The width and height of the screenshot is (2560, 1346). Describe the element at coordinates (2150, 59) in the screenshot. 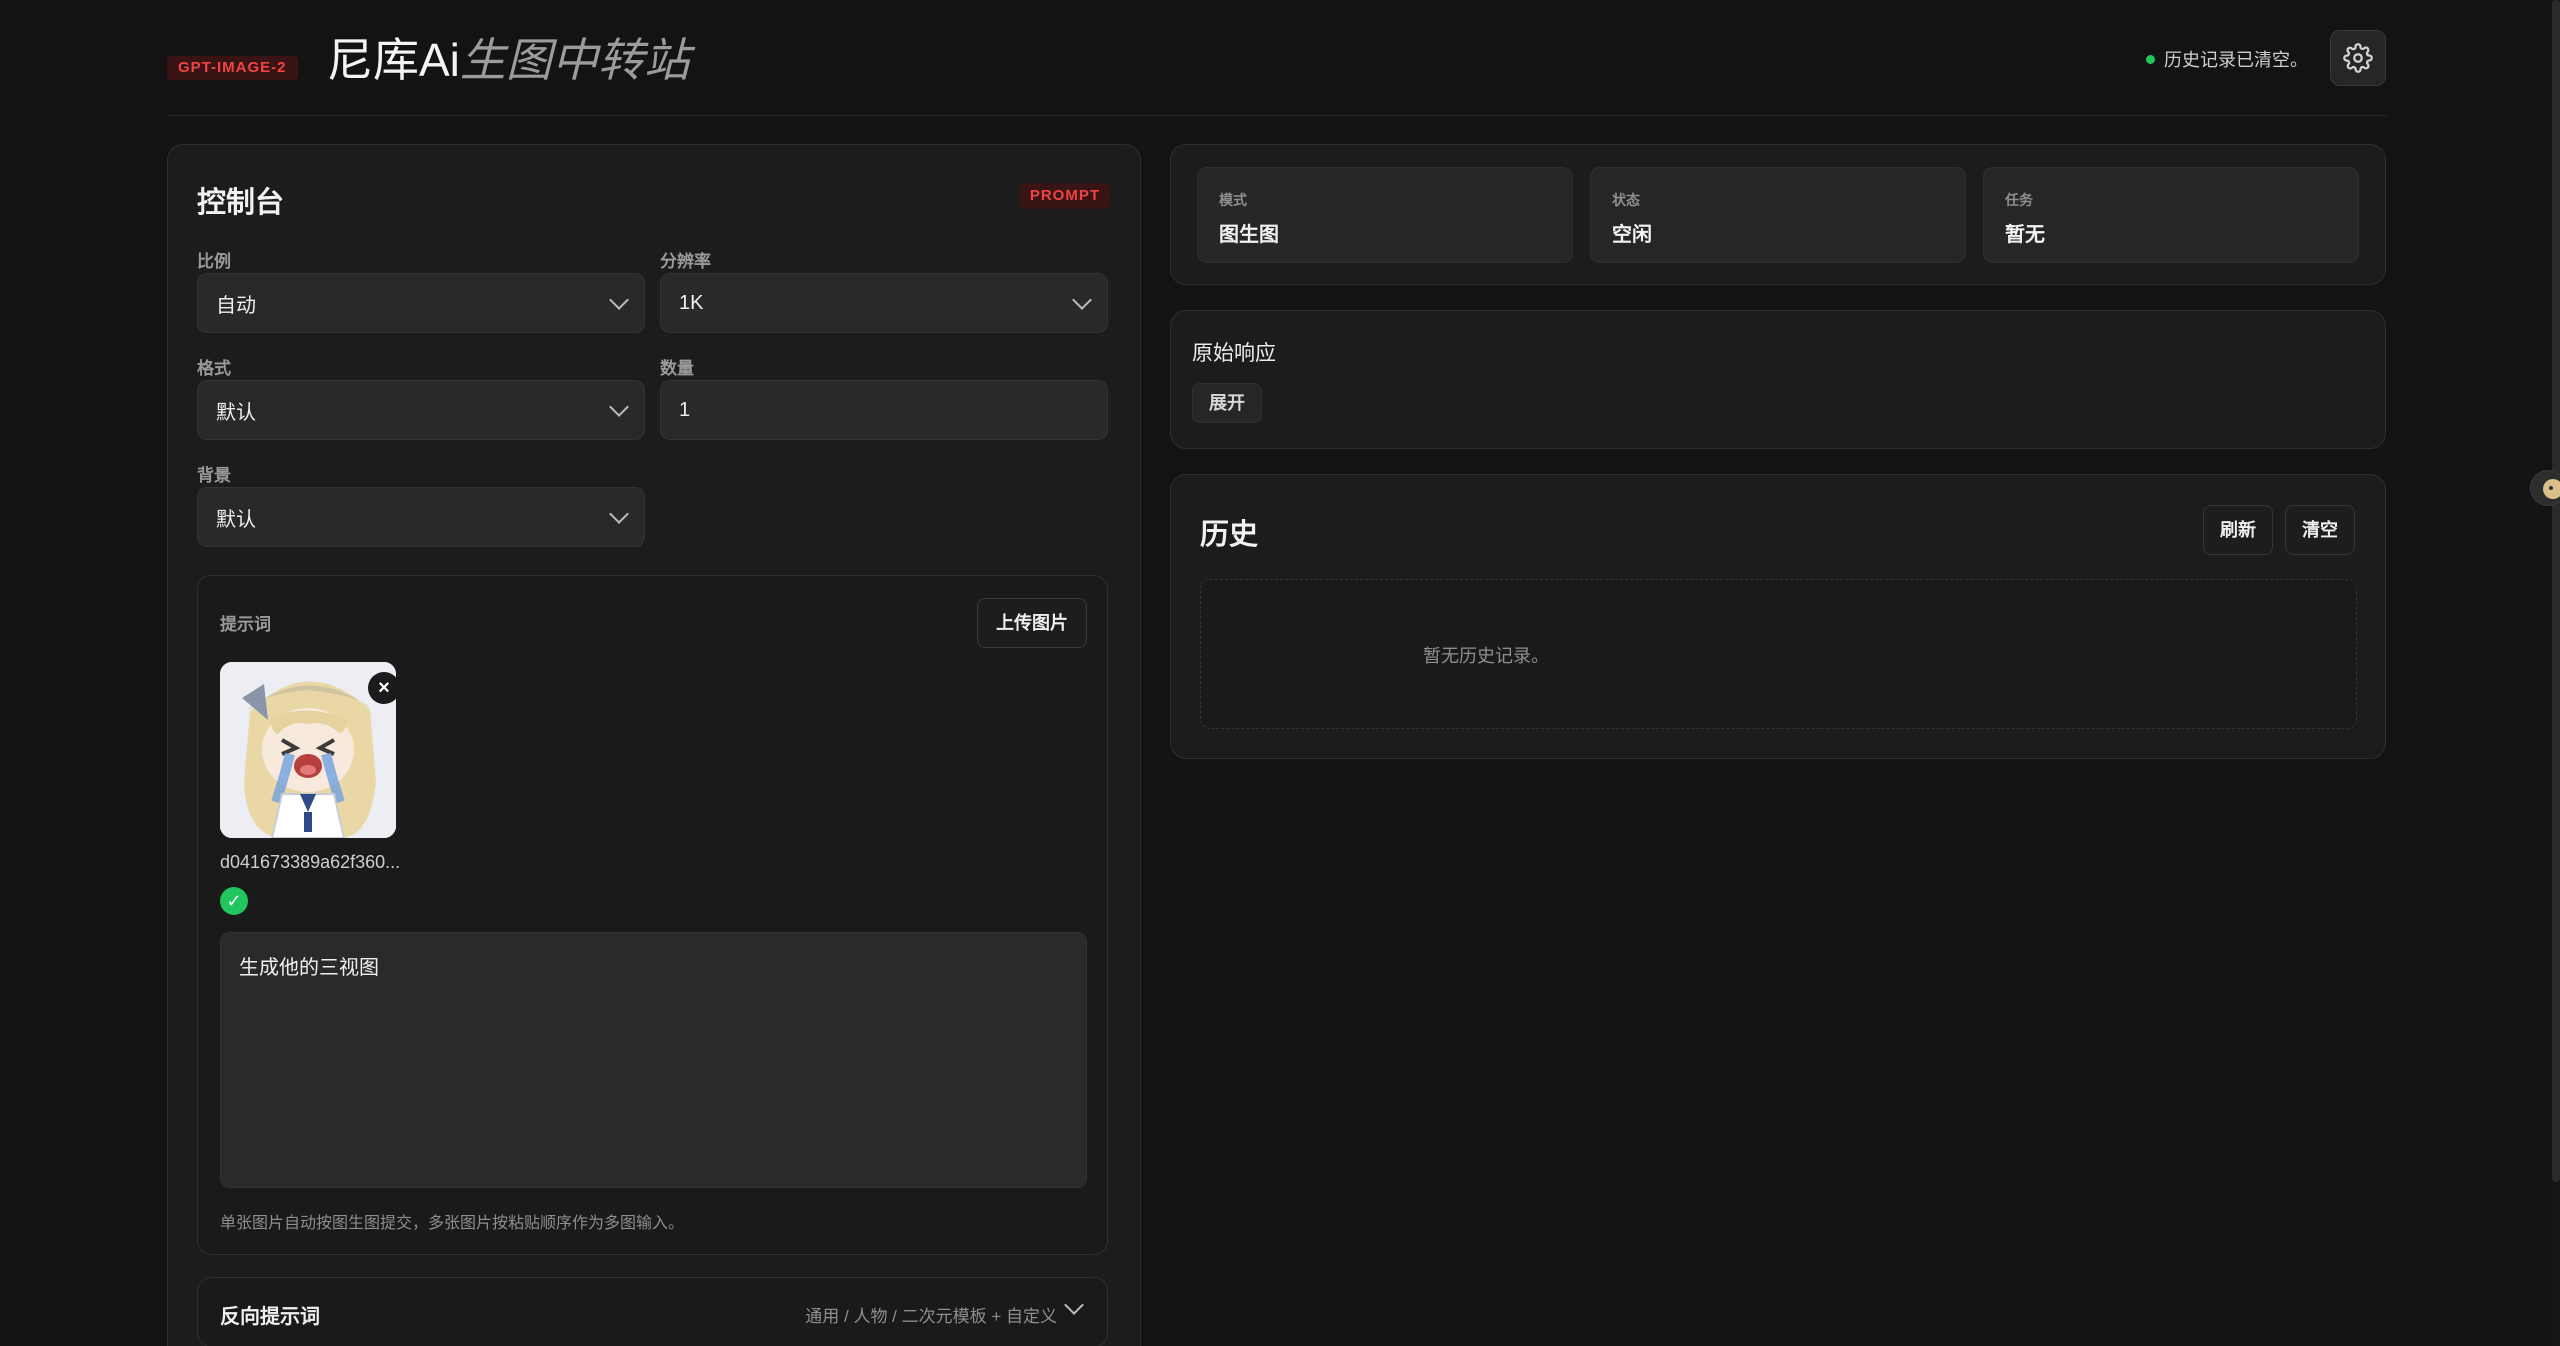

I see `status-dot-icon` at that location.